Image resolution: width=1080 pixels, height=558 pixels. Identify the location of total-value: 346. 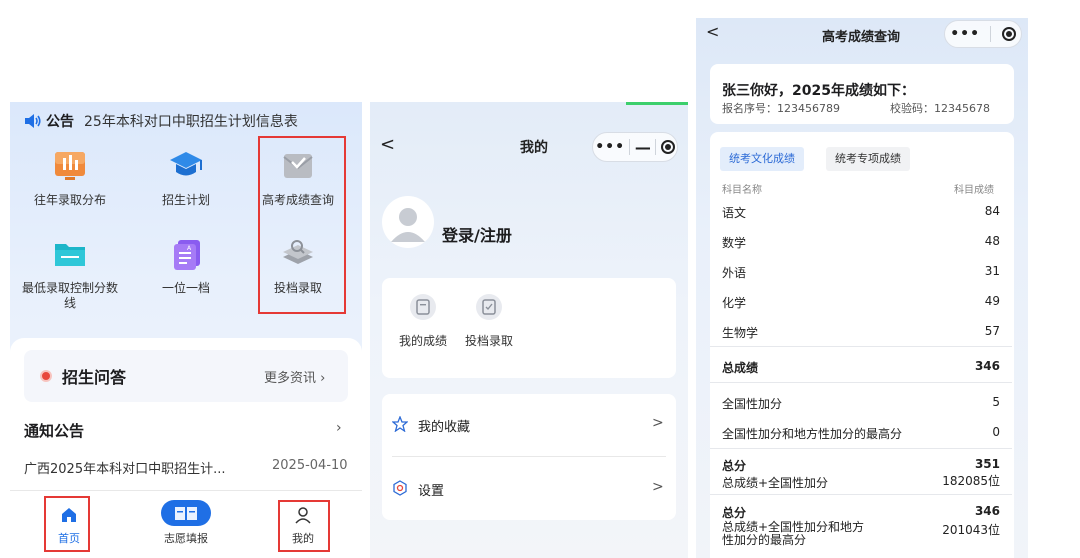
(987, 366).